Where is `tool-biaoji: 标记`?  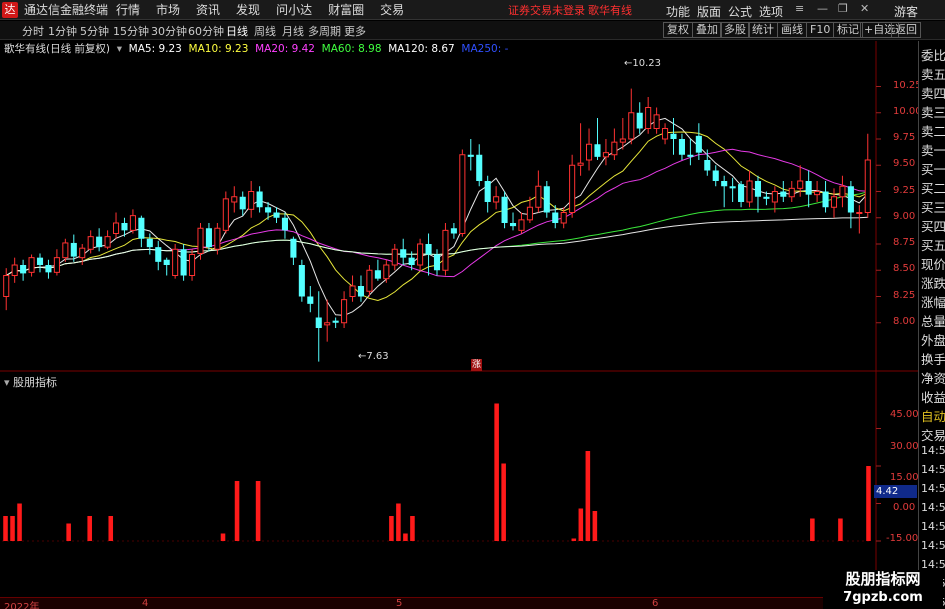 tool-biaoji: 标记 is located at coordinates (848, 30).